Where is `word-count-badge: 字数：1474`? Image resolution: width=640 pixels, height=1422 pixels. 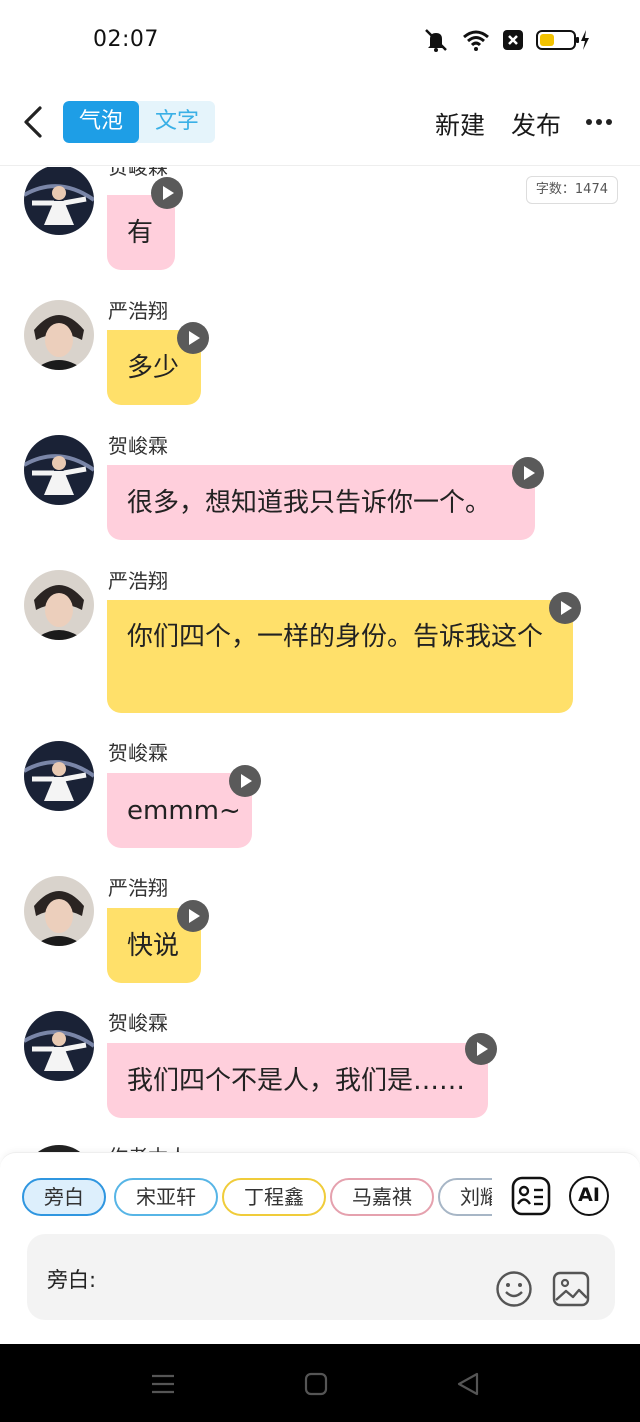 word-count-badge: 字数：1474 is located at coordinates (571, 190).